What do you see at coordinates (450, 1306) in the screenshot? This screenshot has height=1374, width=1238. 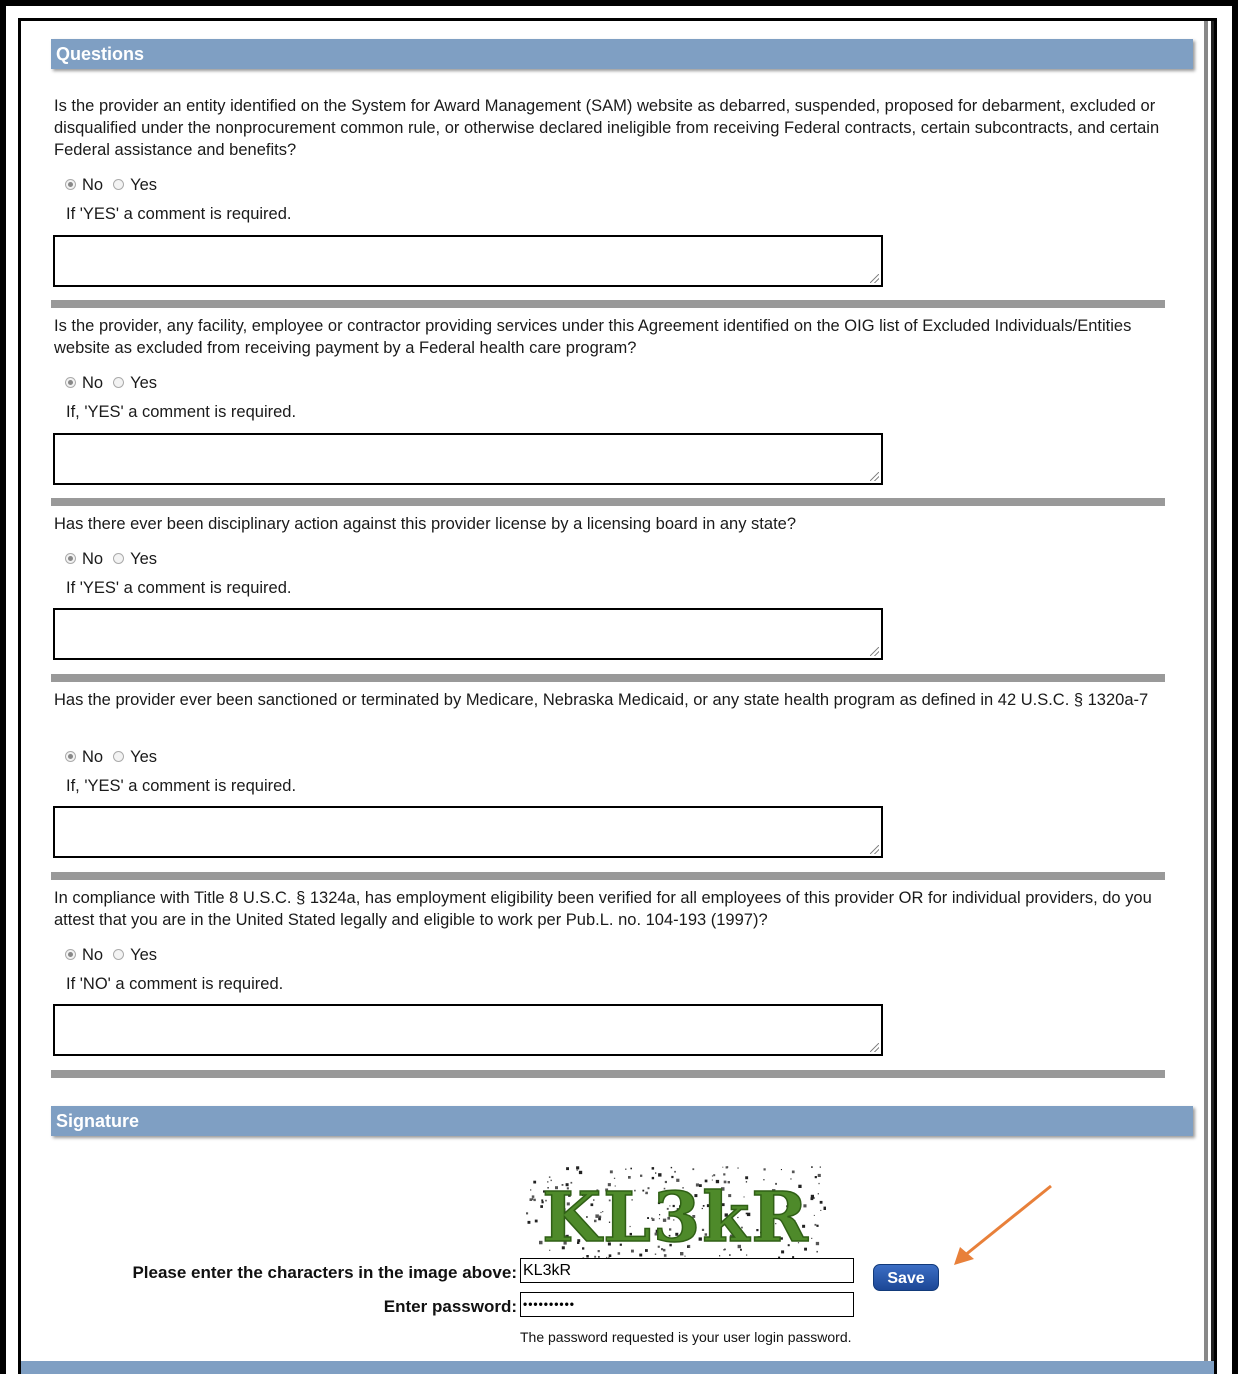 I see `password-label: Enter password:` at bounding box center [450, 1306].